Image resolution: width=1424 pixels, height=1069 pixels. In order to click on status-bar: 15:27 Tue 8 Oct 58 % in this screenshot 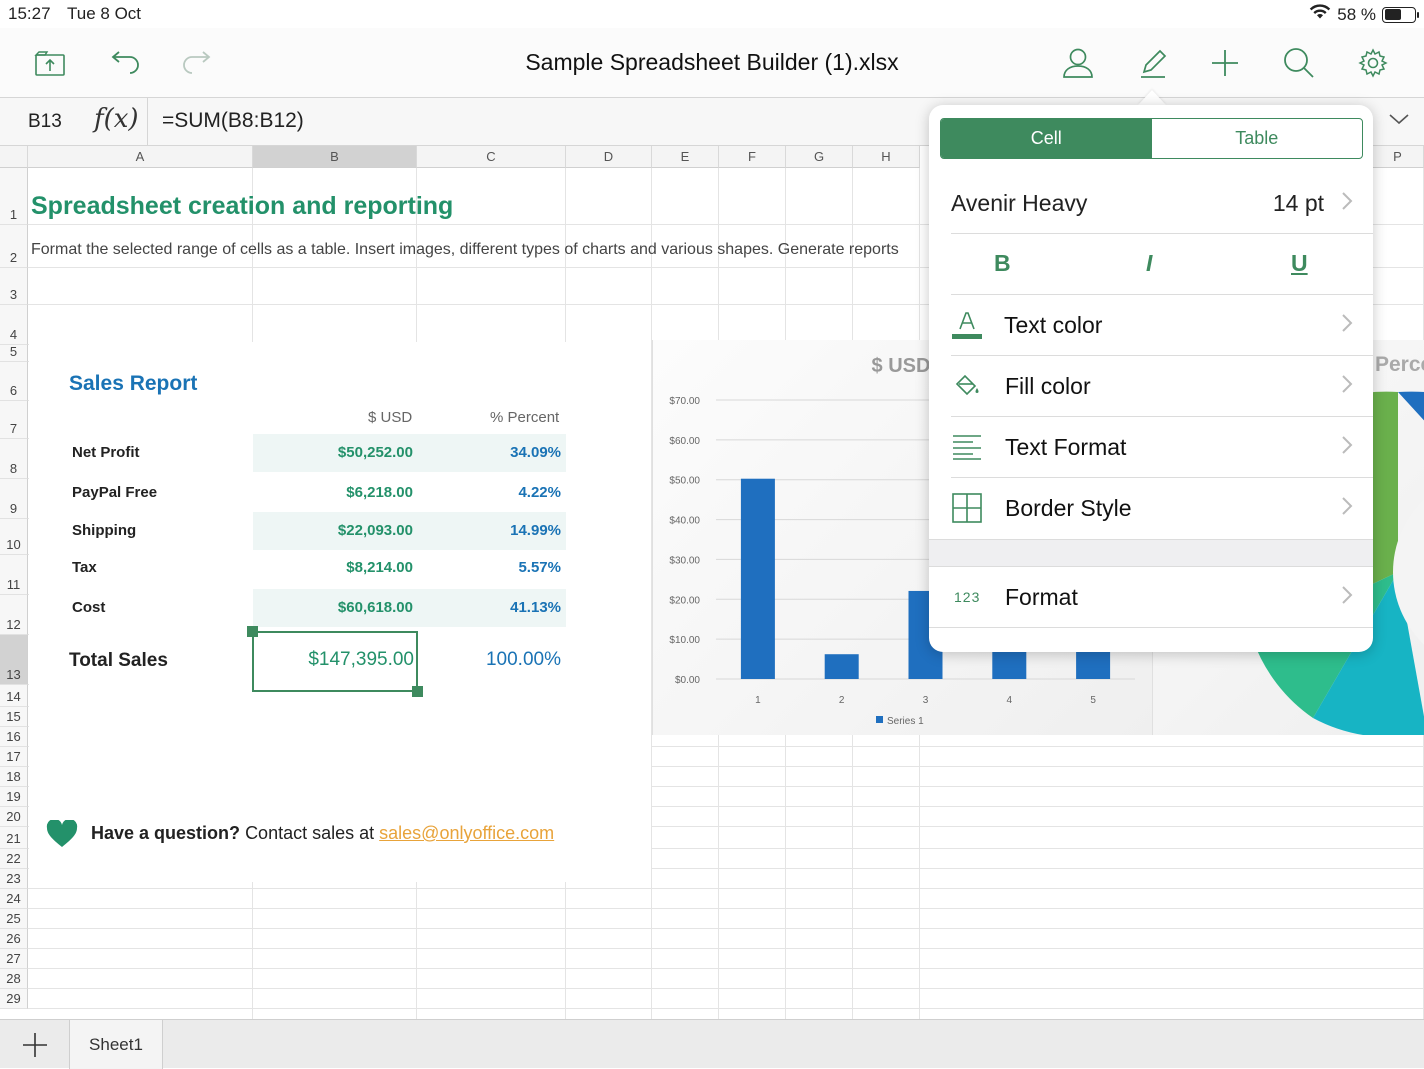, I will do `click(712, 14)`.